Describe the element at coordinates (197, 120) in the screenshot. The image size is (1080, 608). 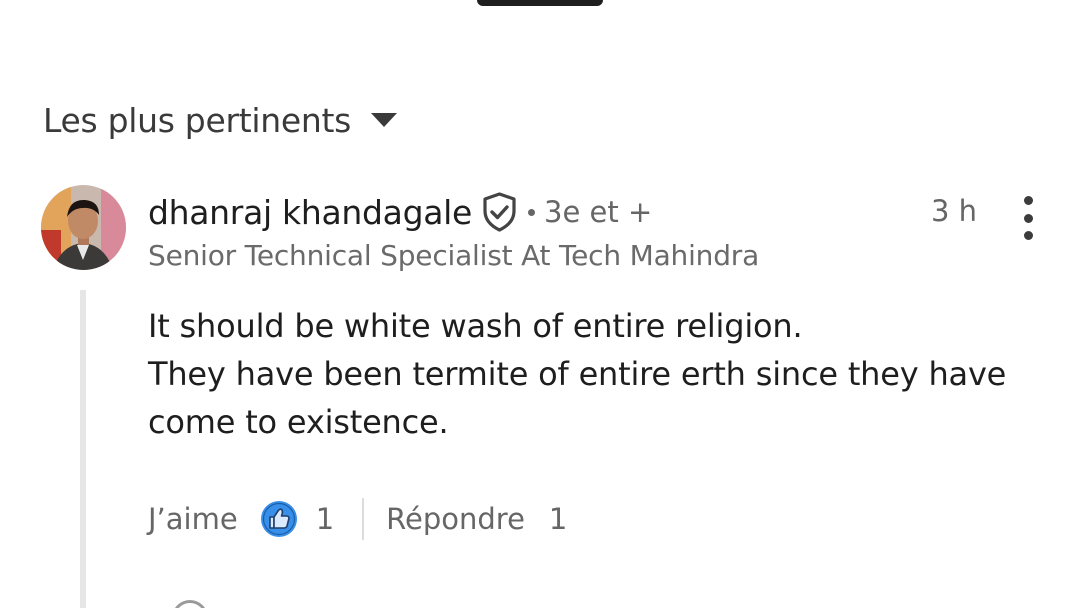
I see `sort-label: Les plus pertinents` at that location.